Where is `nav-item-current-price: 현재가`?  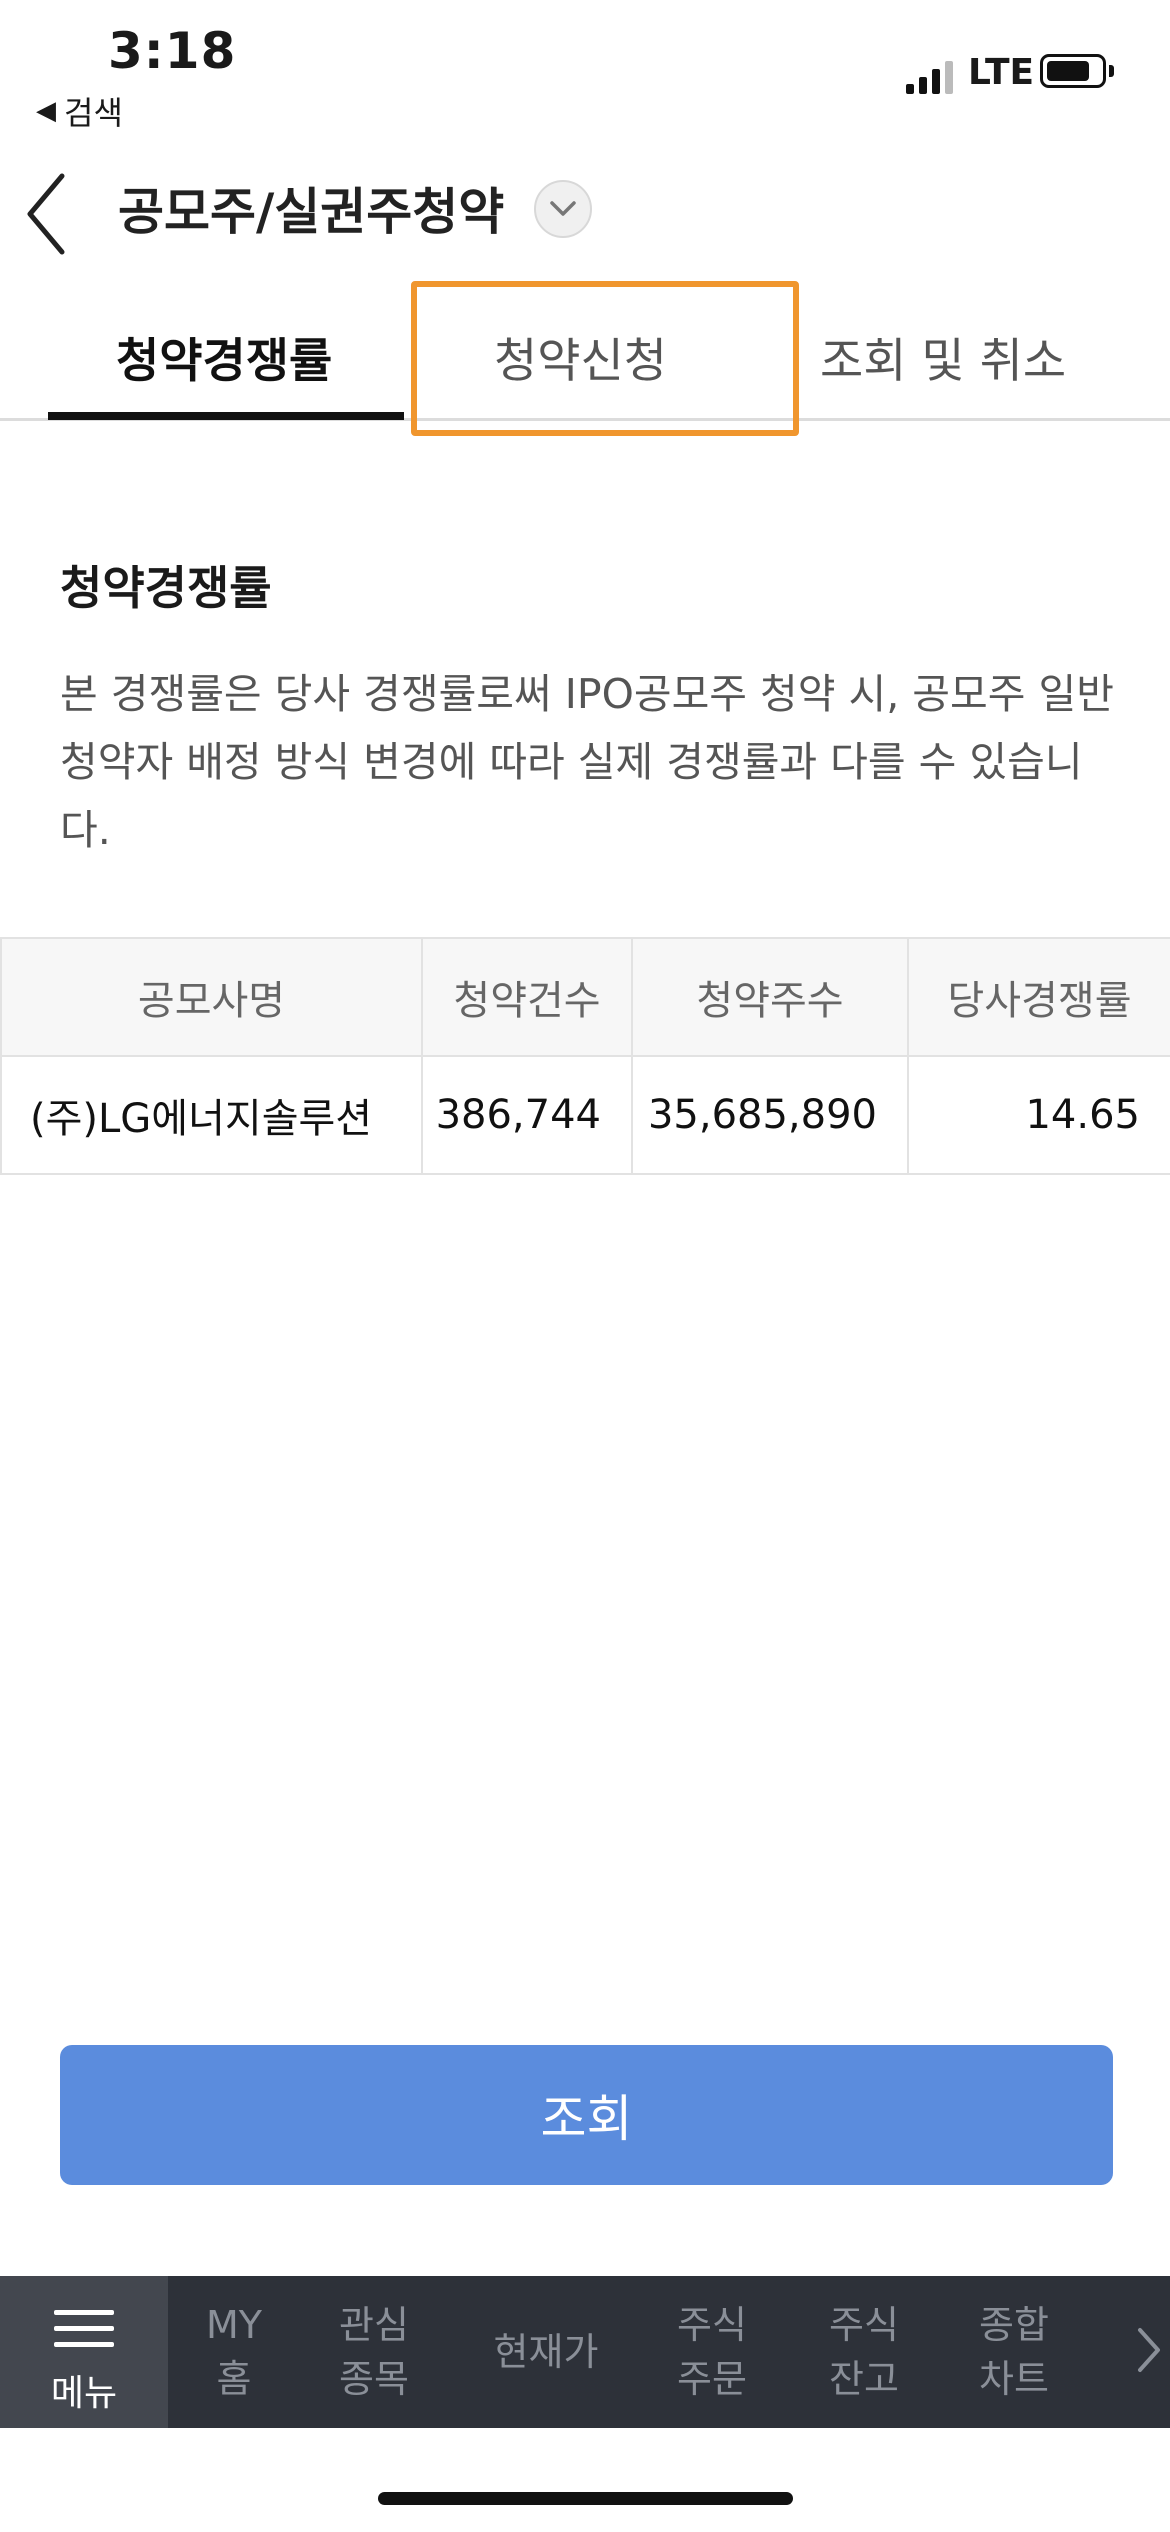
nav-item-current-price: 현재가 is located at coordinates (546, 2352).